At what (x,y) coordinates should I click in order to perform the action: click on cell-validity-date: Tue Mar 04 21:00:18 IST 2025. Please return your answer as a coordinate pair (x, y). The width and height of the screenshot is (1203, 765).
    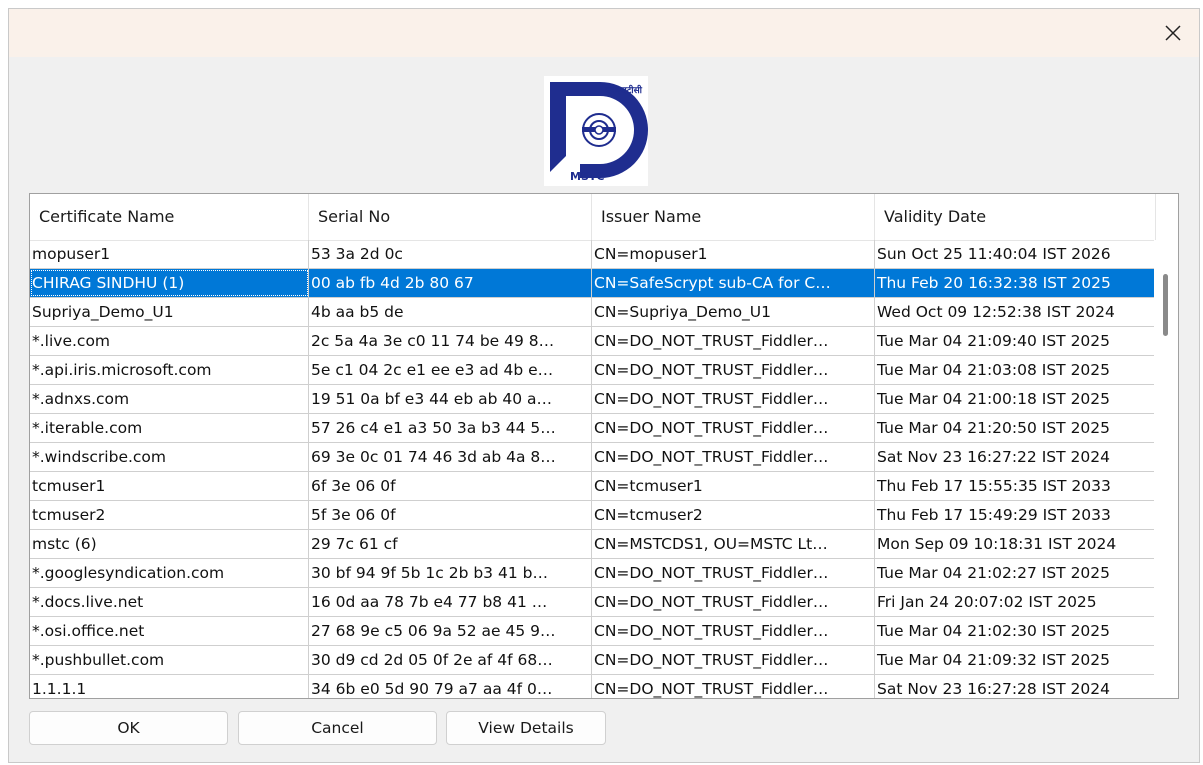
    Looking at the image, I should click on (1015, 399).